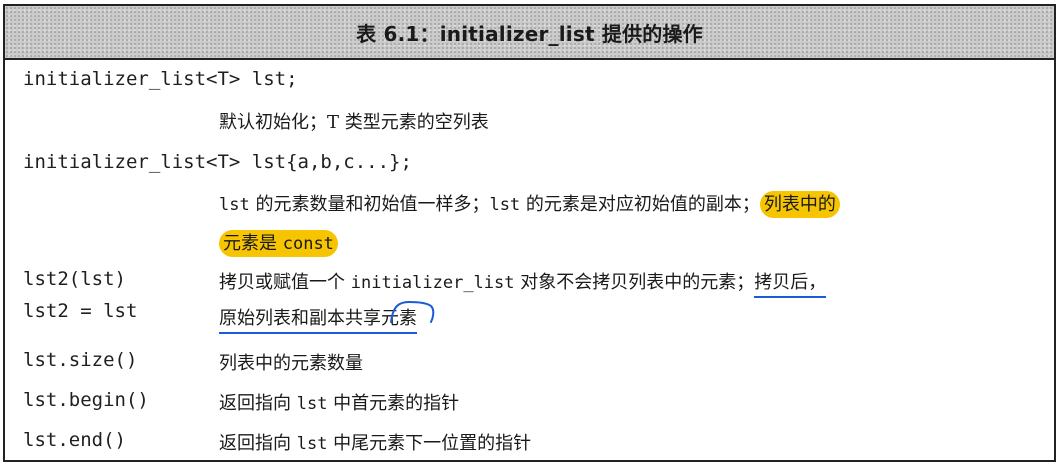  Describe the element at coordinates (80, 360) in the screenshot. I see `row-code: lst.size()` at that location.